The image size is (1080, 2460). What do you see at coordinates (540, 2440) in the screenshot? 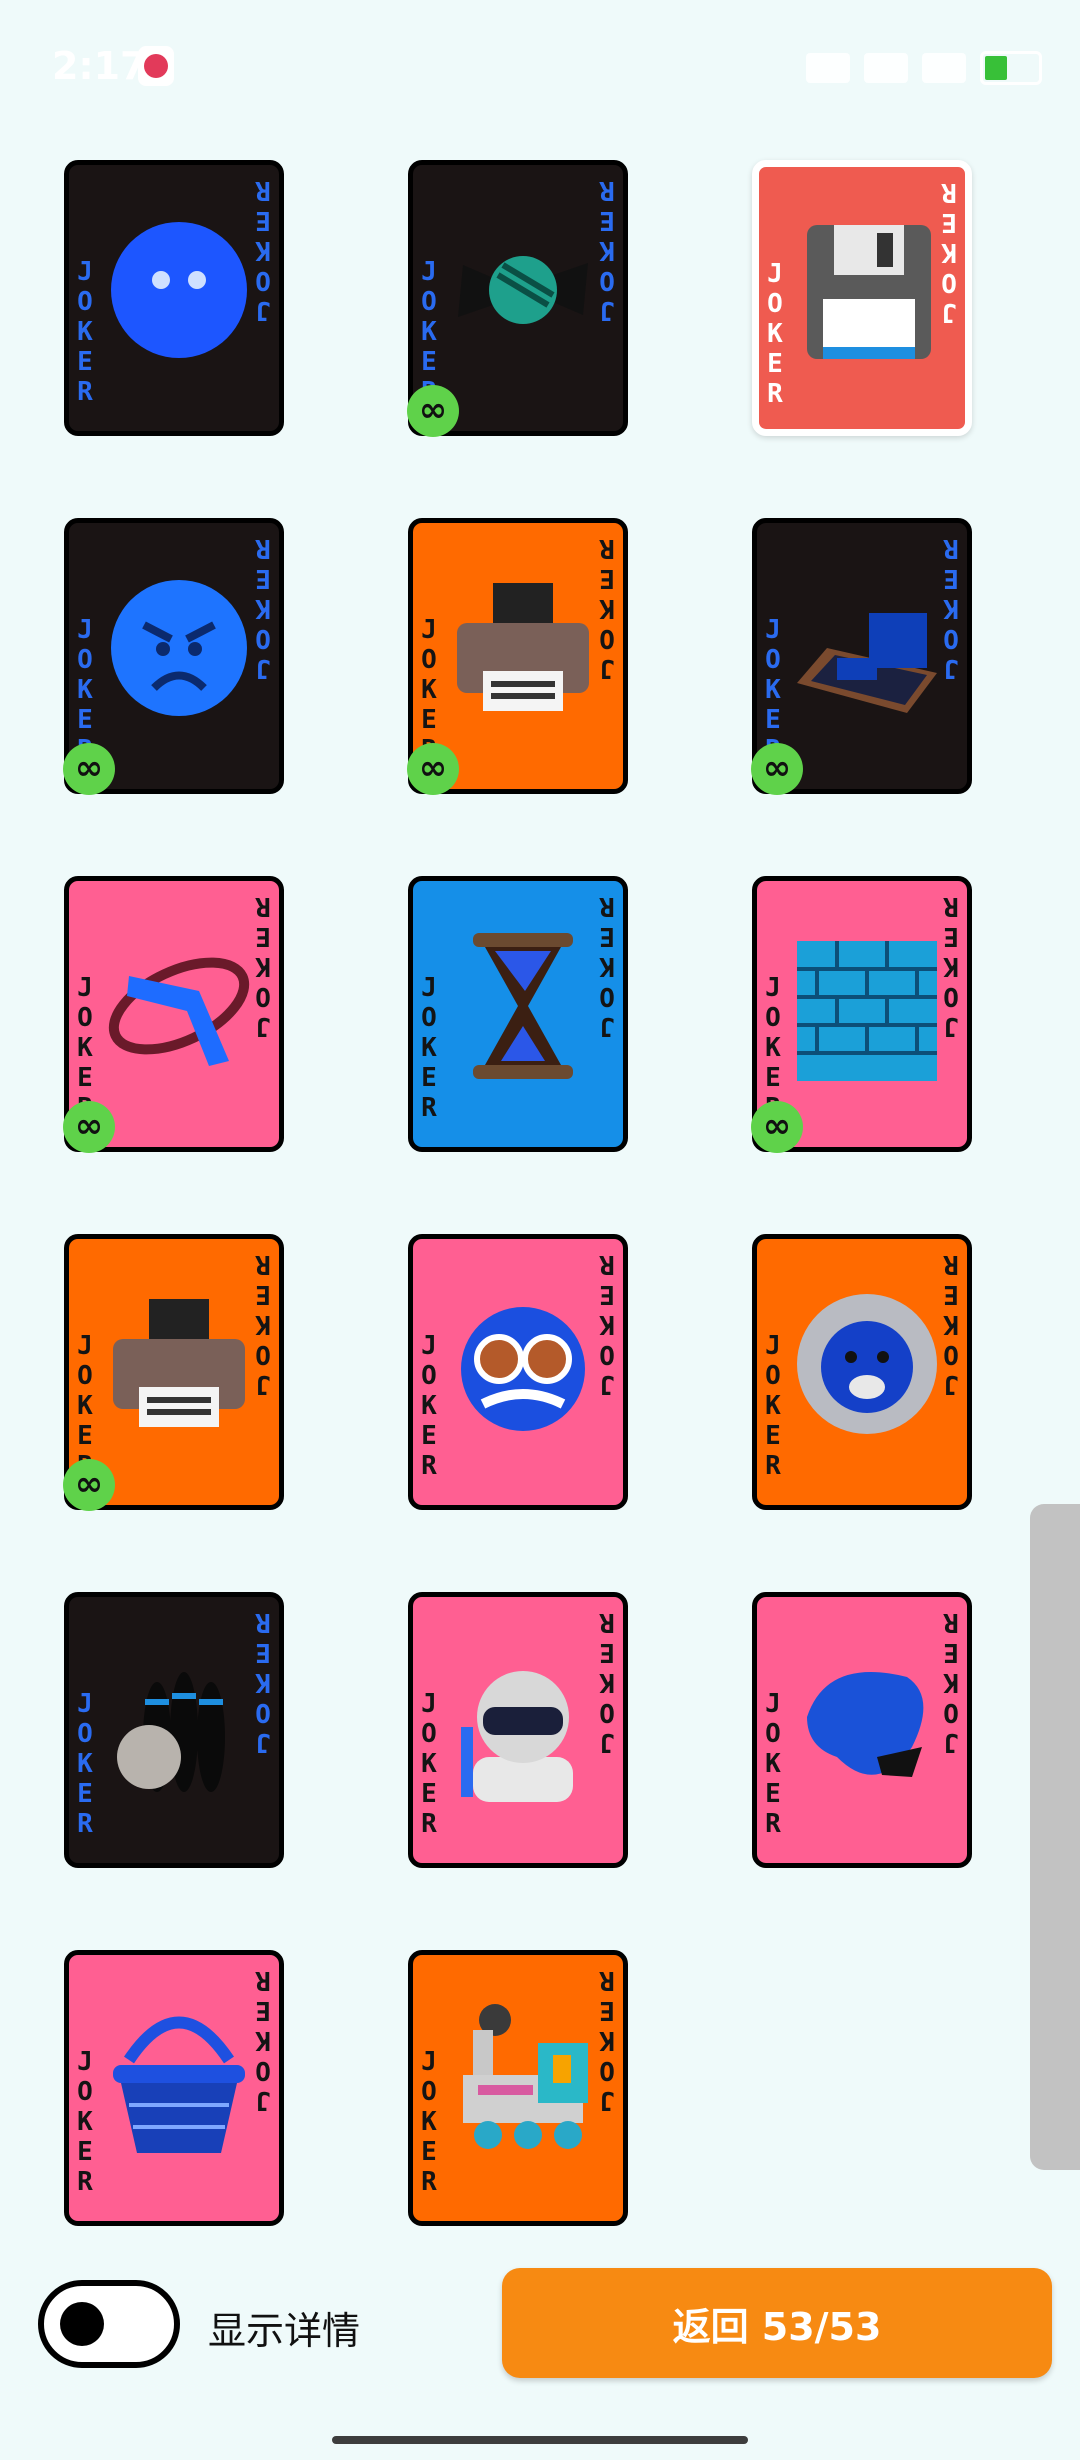
I see `home-indicator` at bounding box center [540, 2440].